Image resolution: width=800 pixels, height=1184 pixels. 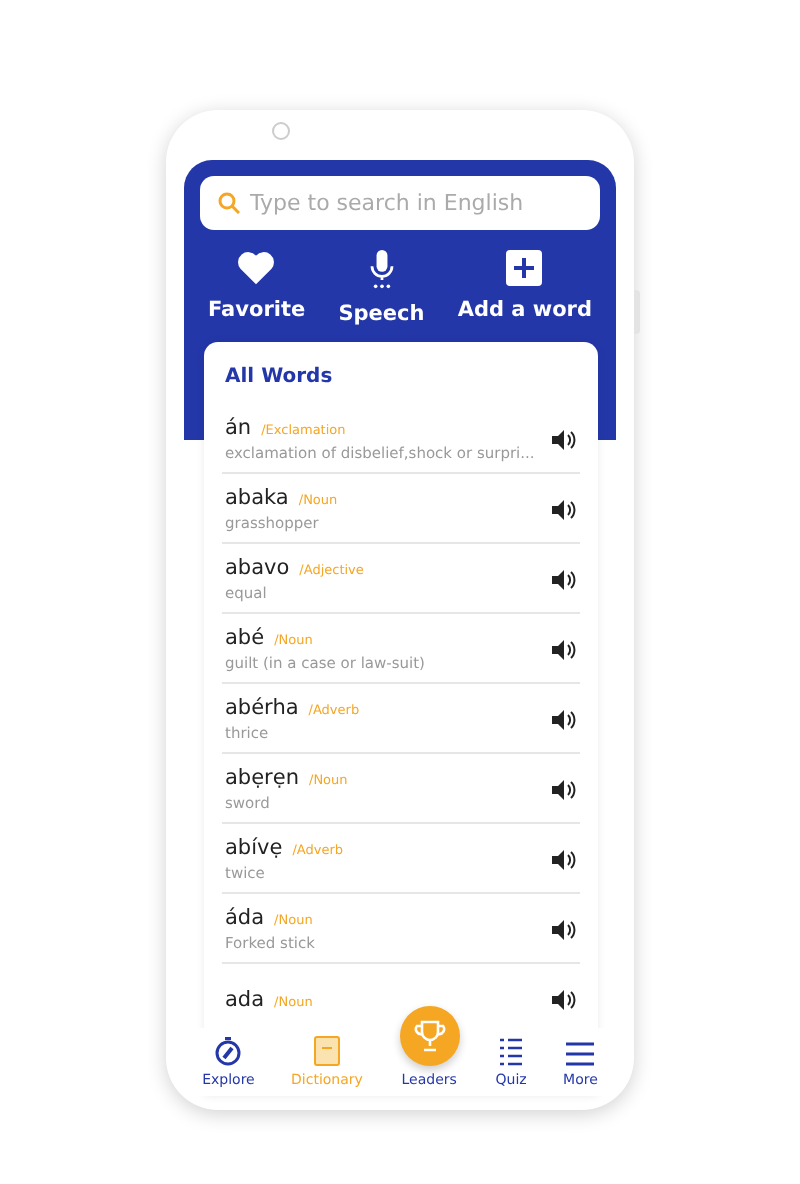 I want to click on word: án, so click(x=238, y=428).